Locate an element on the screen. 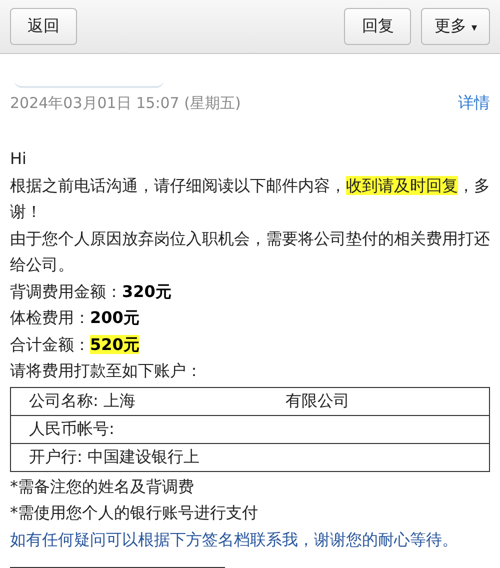  back-button: 返回 is located at coordinates (43, 26).